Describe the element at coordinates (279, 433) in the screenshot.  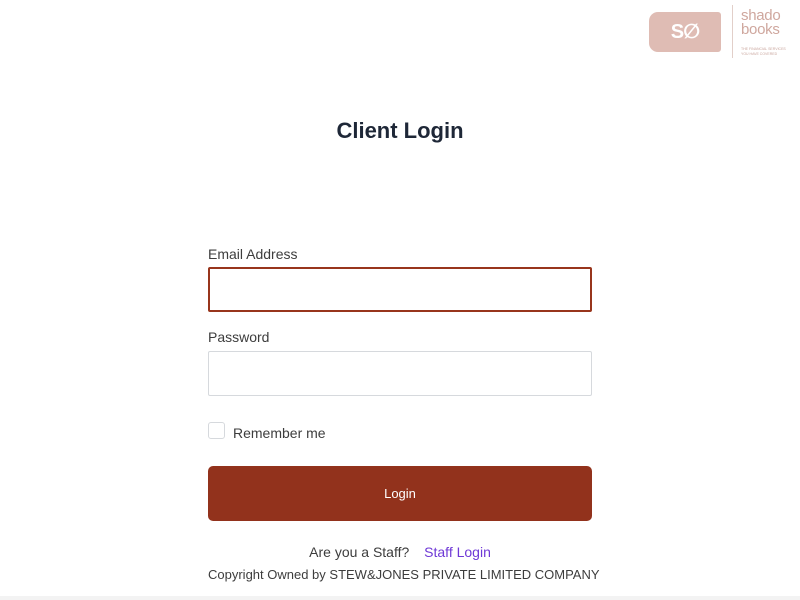
I see `remember-me-label: Remember me` at that location.